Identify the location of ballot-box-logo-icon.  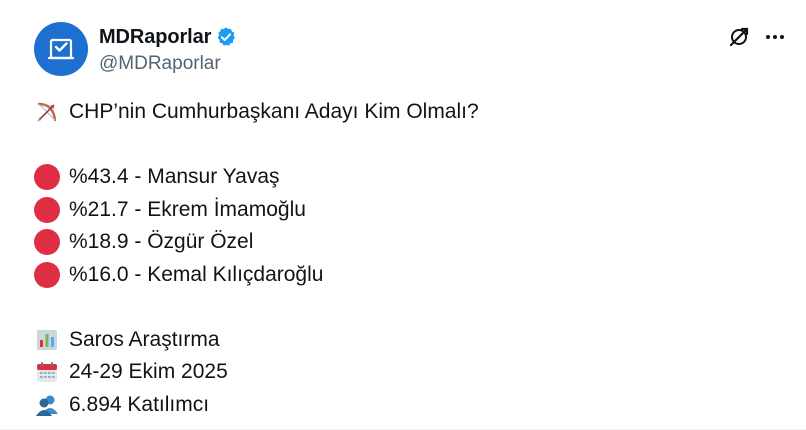
(61, 49).